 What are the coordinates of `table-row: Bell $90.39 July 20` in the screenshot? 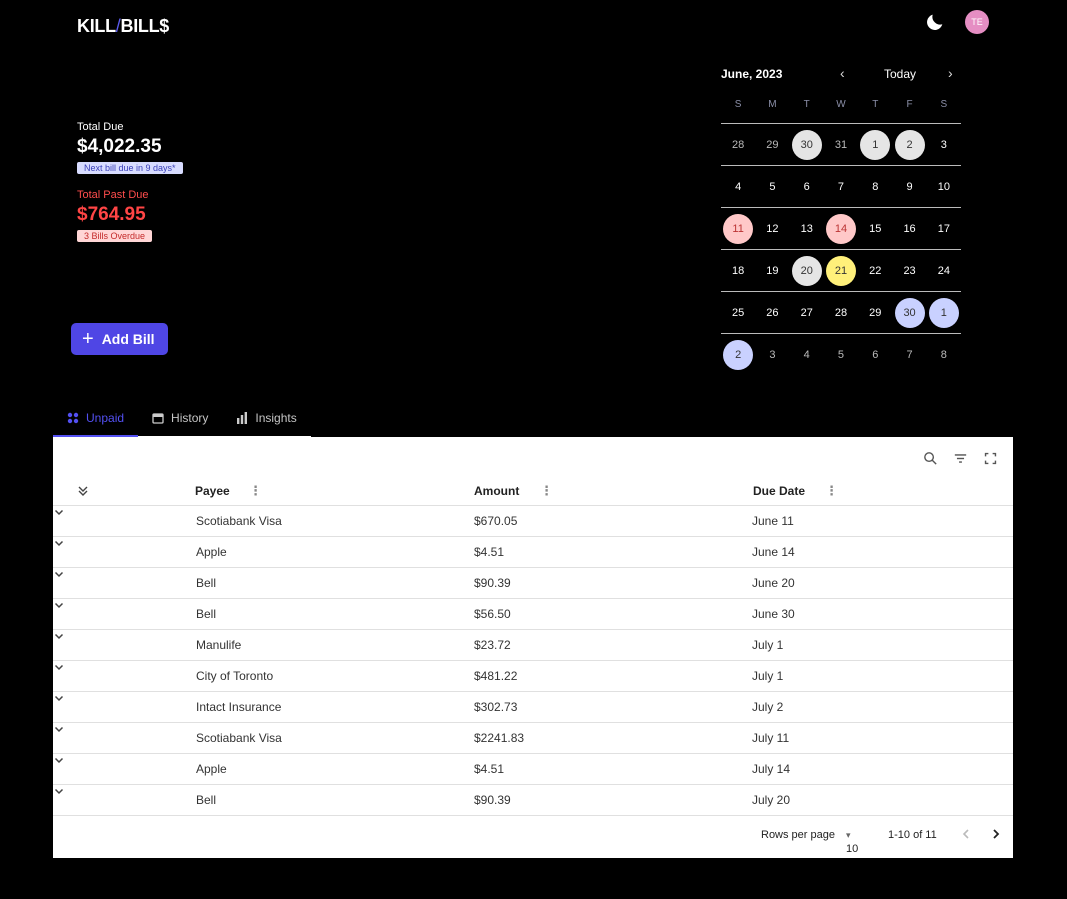 It's located at (533, 800).